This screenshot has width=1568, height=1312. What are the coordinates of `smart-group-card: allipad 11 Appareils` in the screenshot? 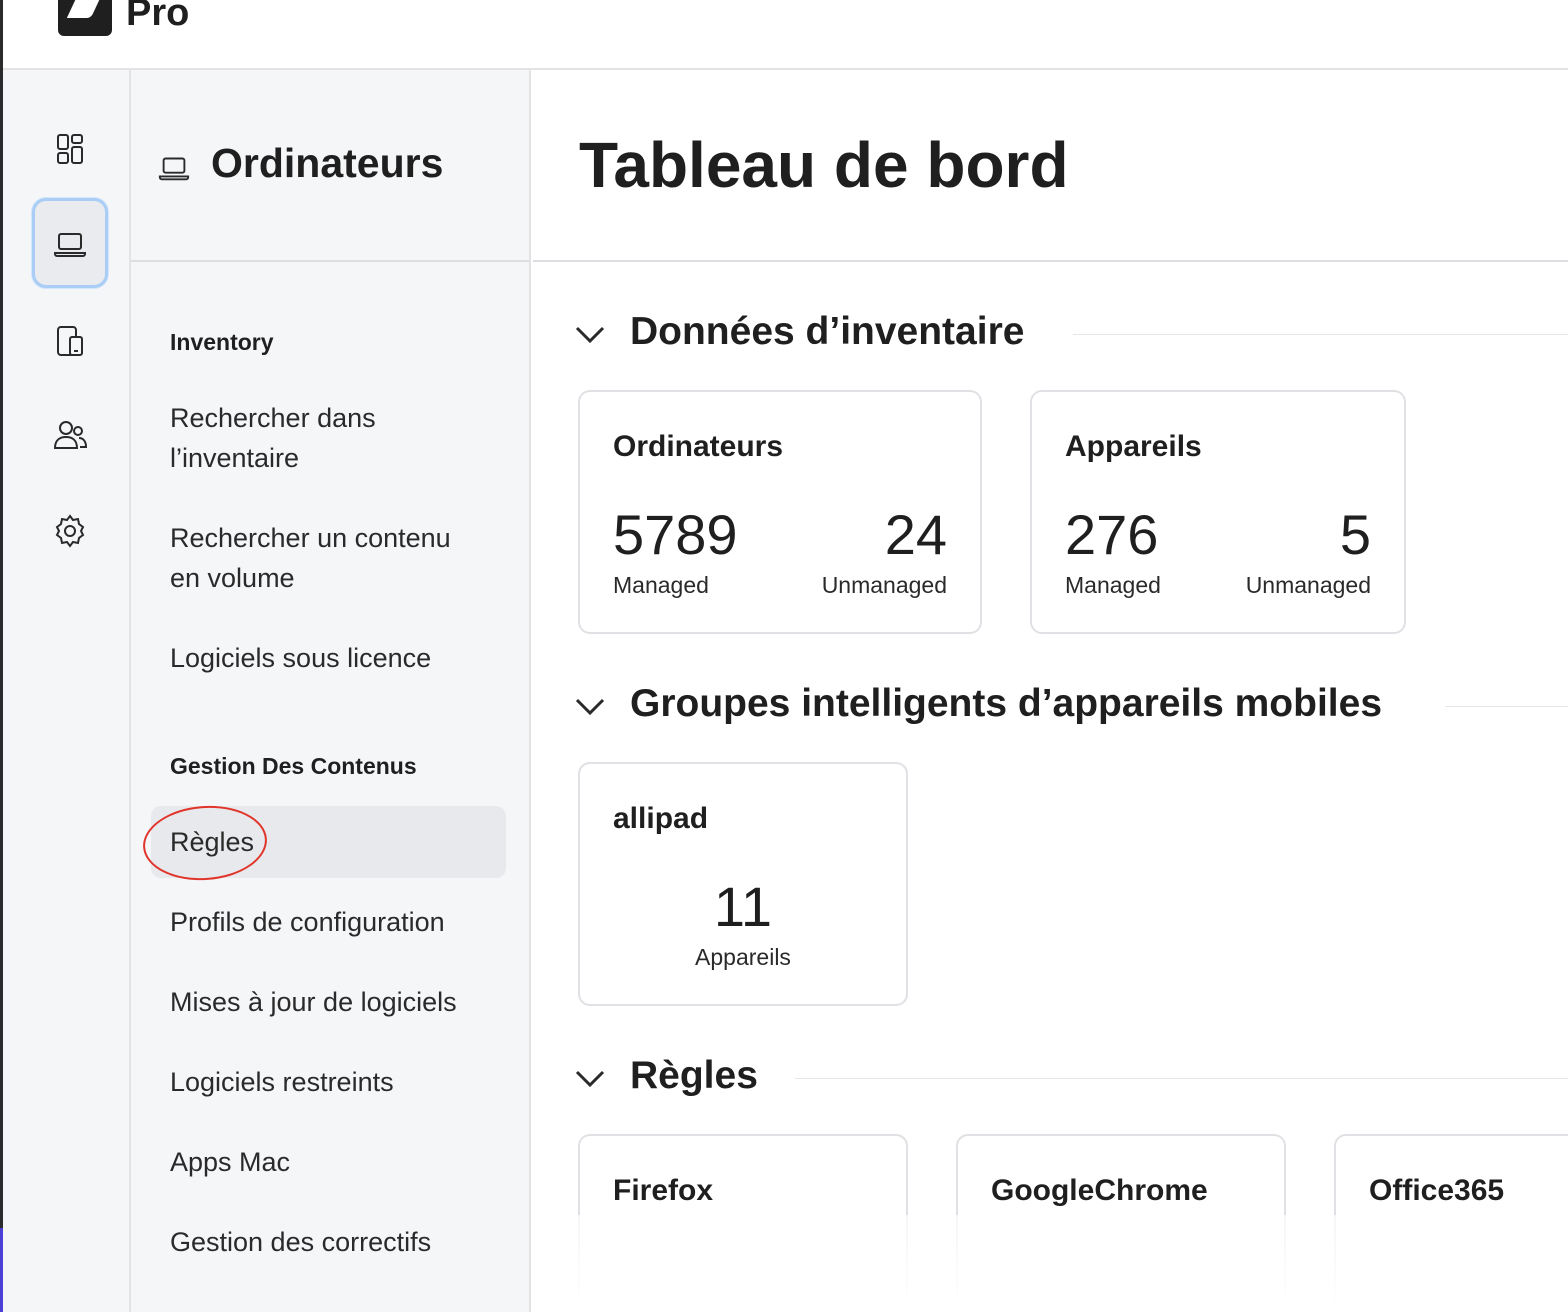 It's located at (743, 884).